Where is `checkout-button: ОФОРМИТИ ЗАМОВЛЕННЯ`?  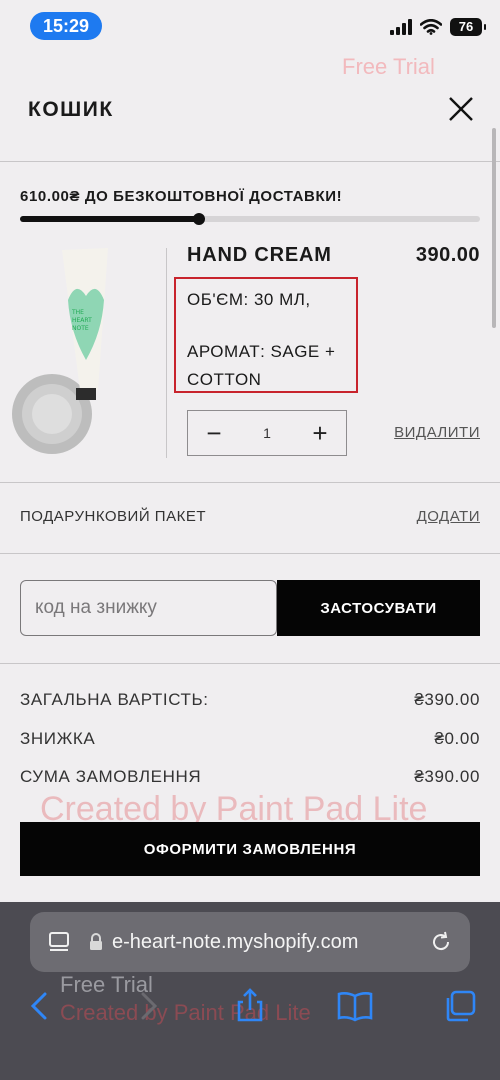
checkout-button: ОФОРМИТИ ЗАМОВЛЕННЯ is located at coordinates (250, 849).